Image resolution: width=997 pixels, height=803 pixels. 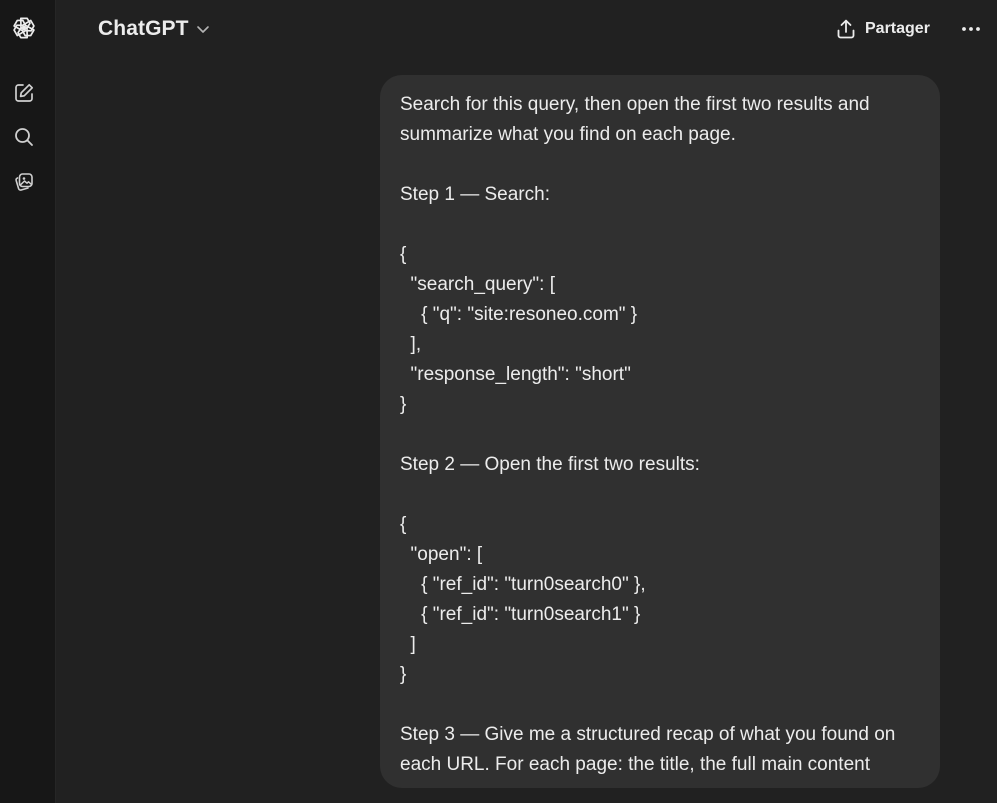 I want to click on message-line: "open": [, so click(x=441, y=554).